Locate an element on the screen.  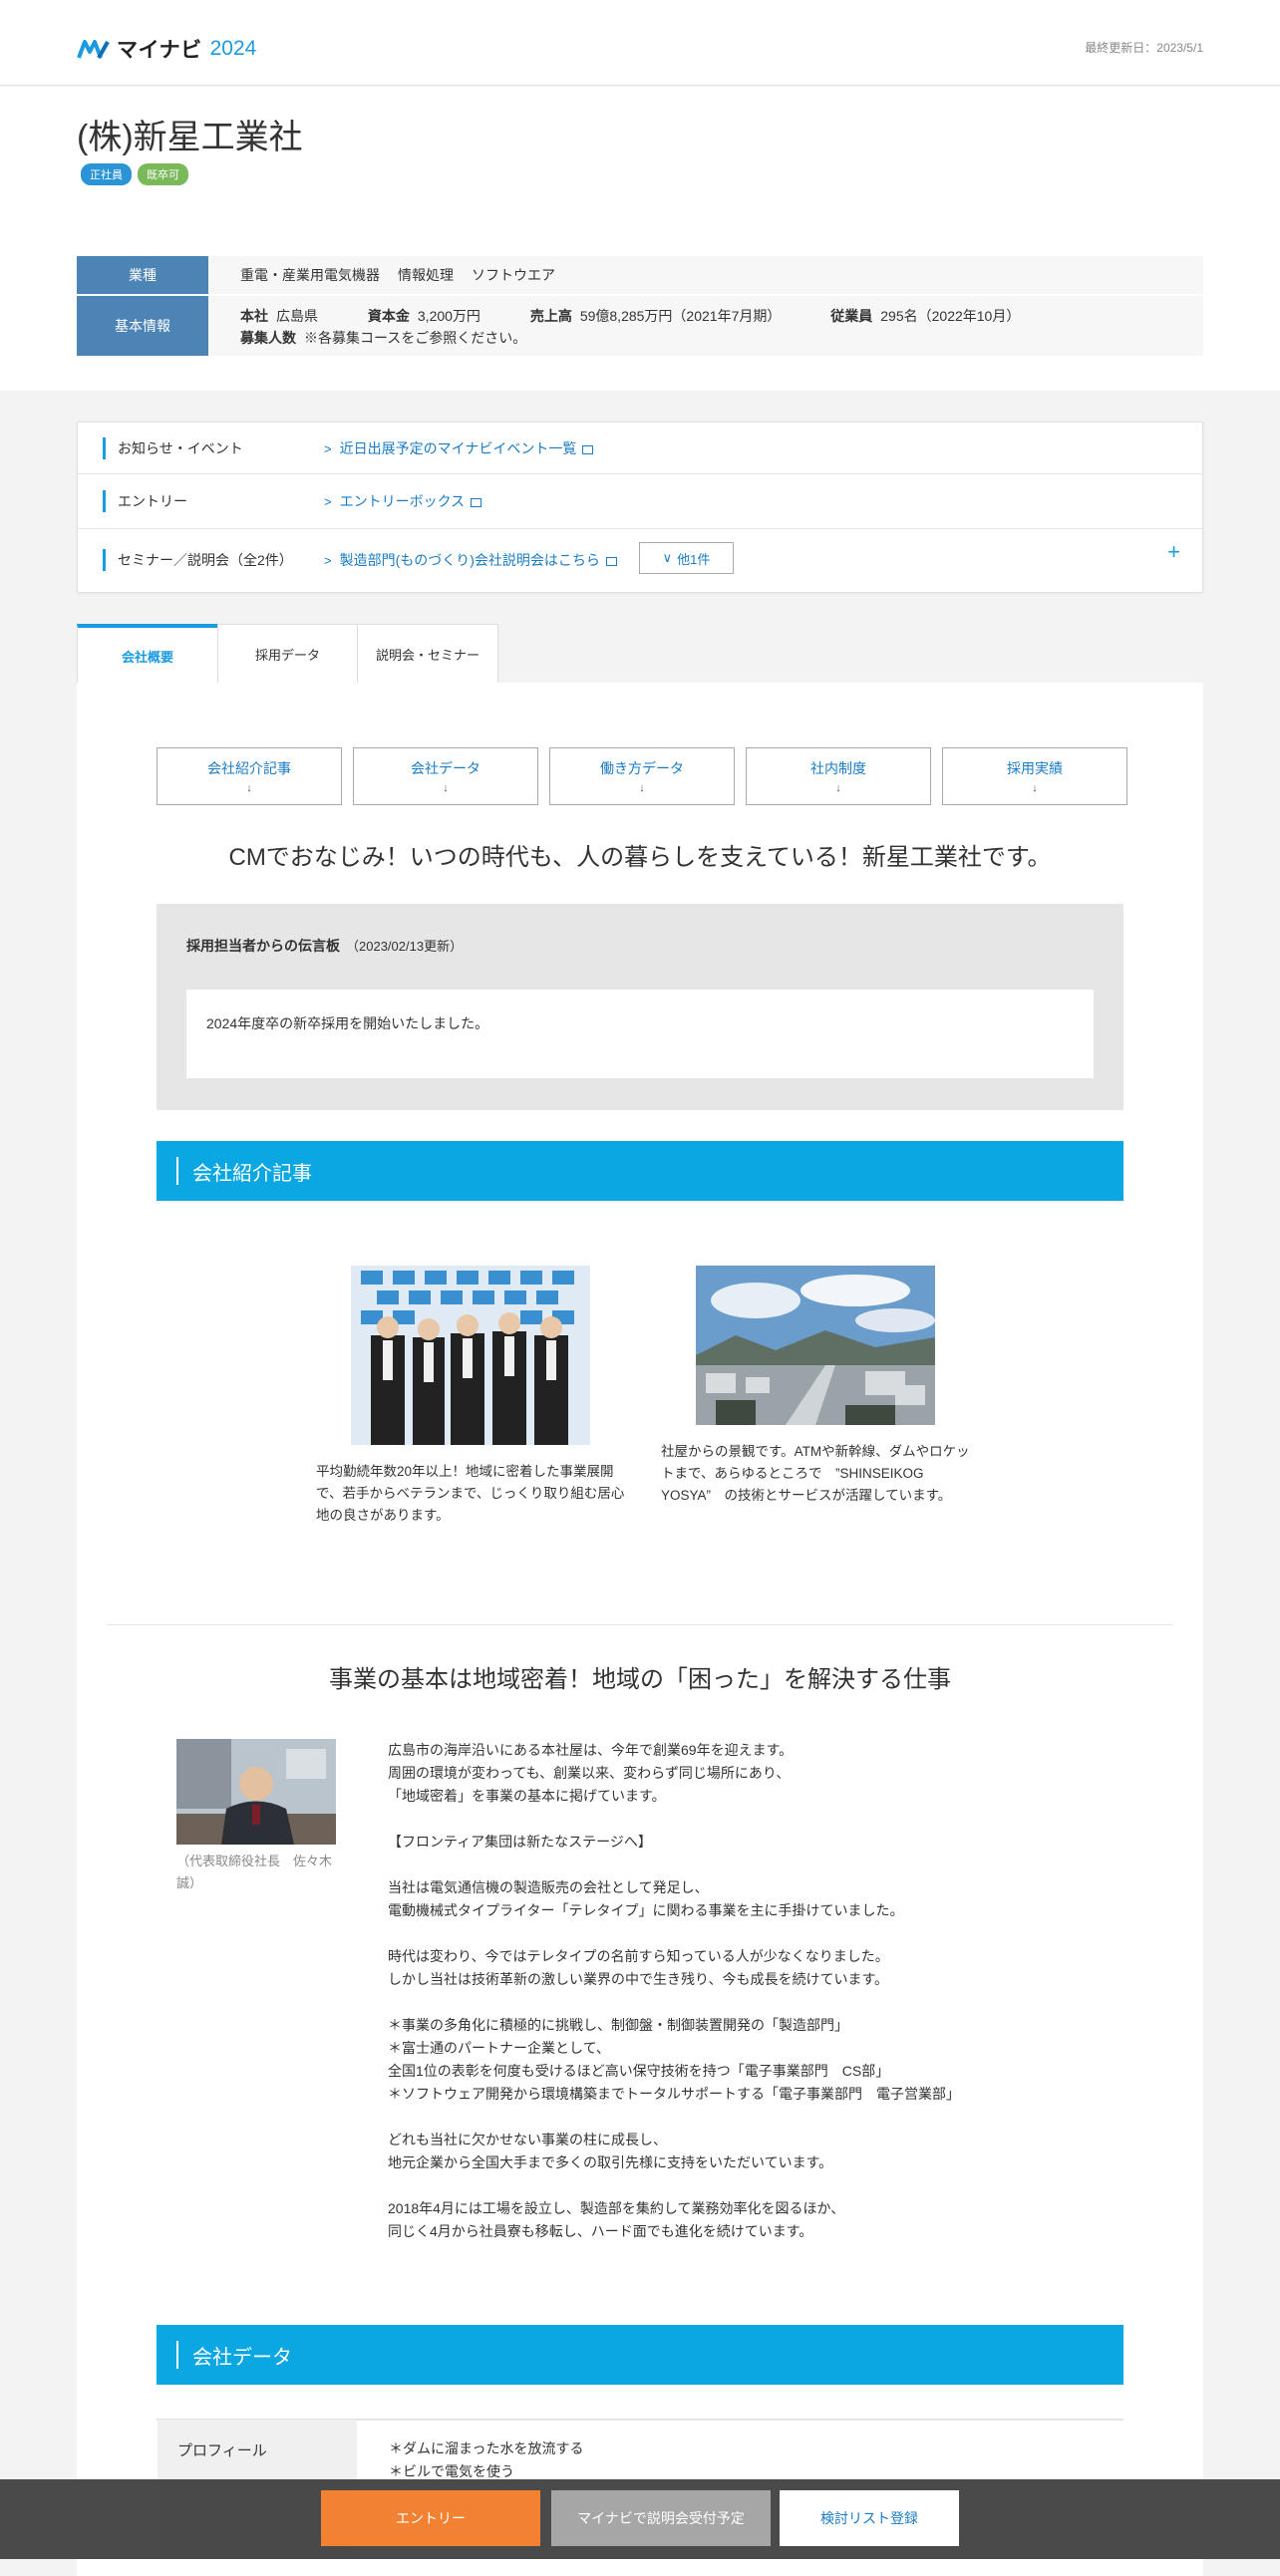
news-link-text: 近日出展予定のマイナビイベント一覧 is located at coordinates (458, 448).